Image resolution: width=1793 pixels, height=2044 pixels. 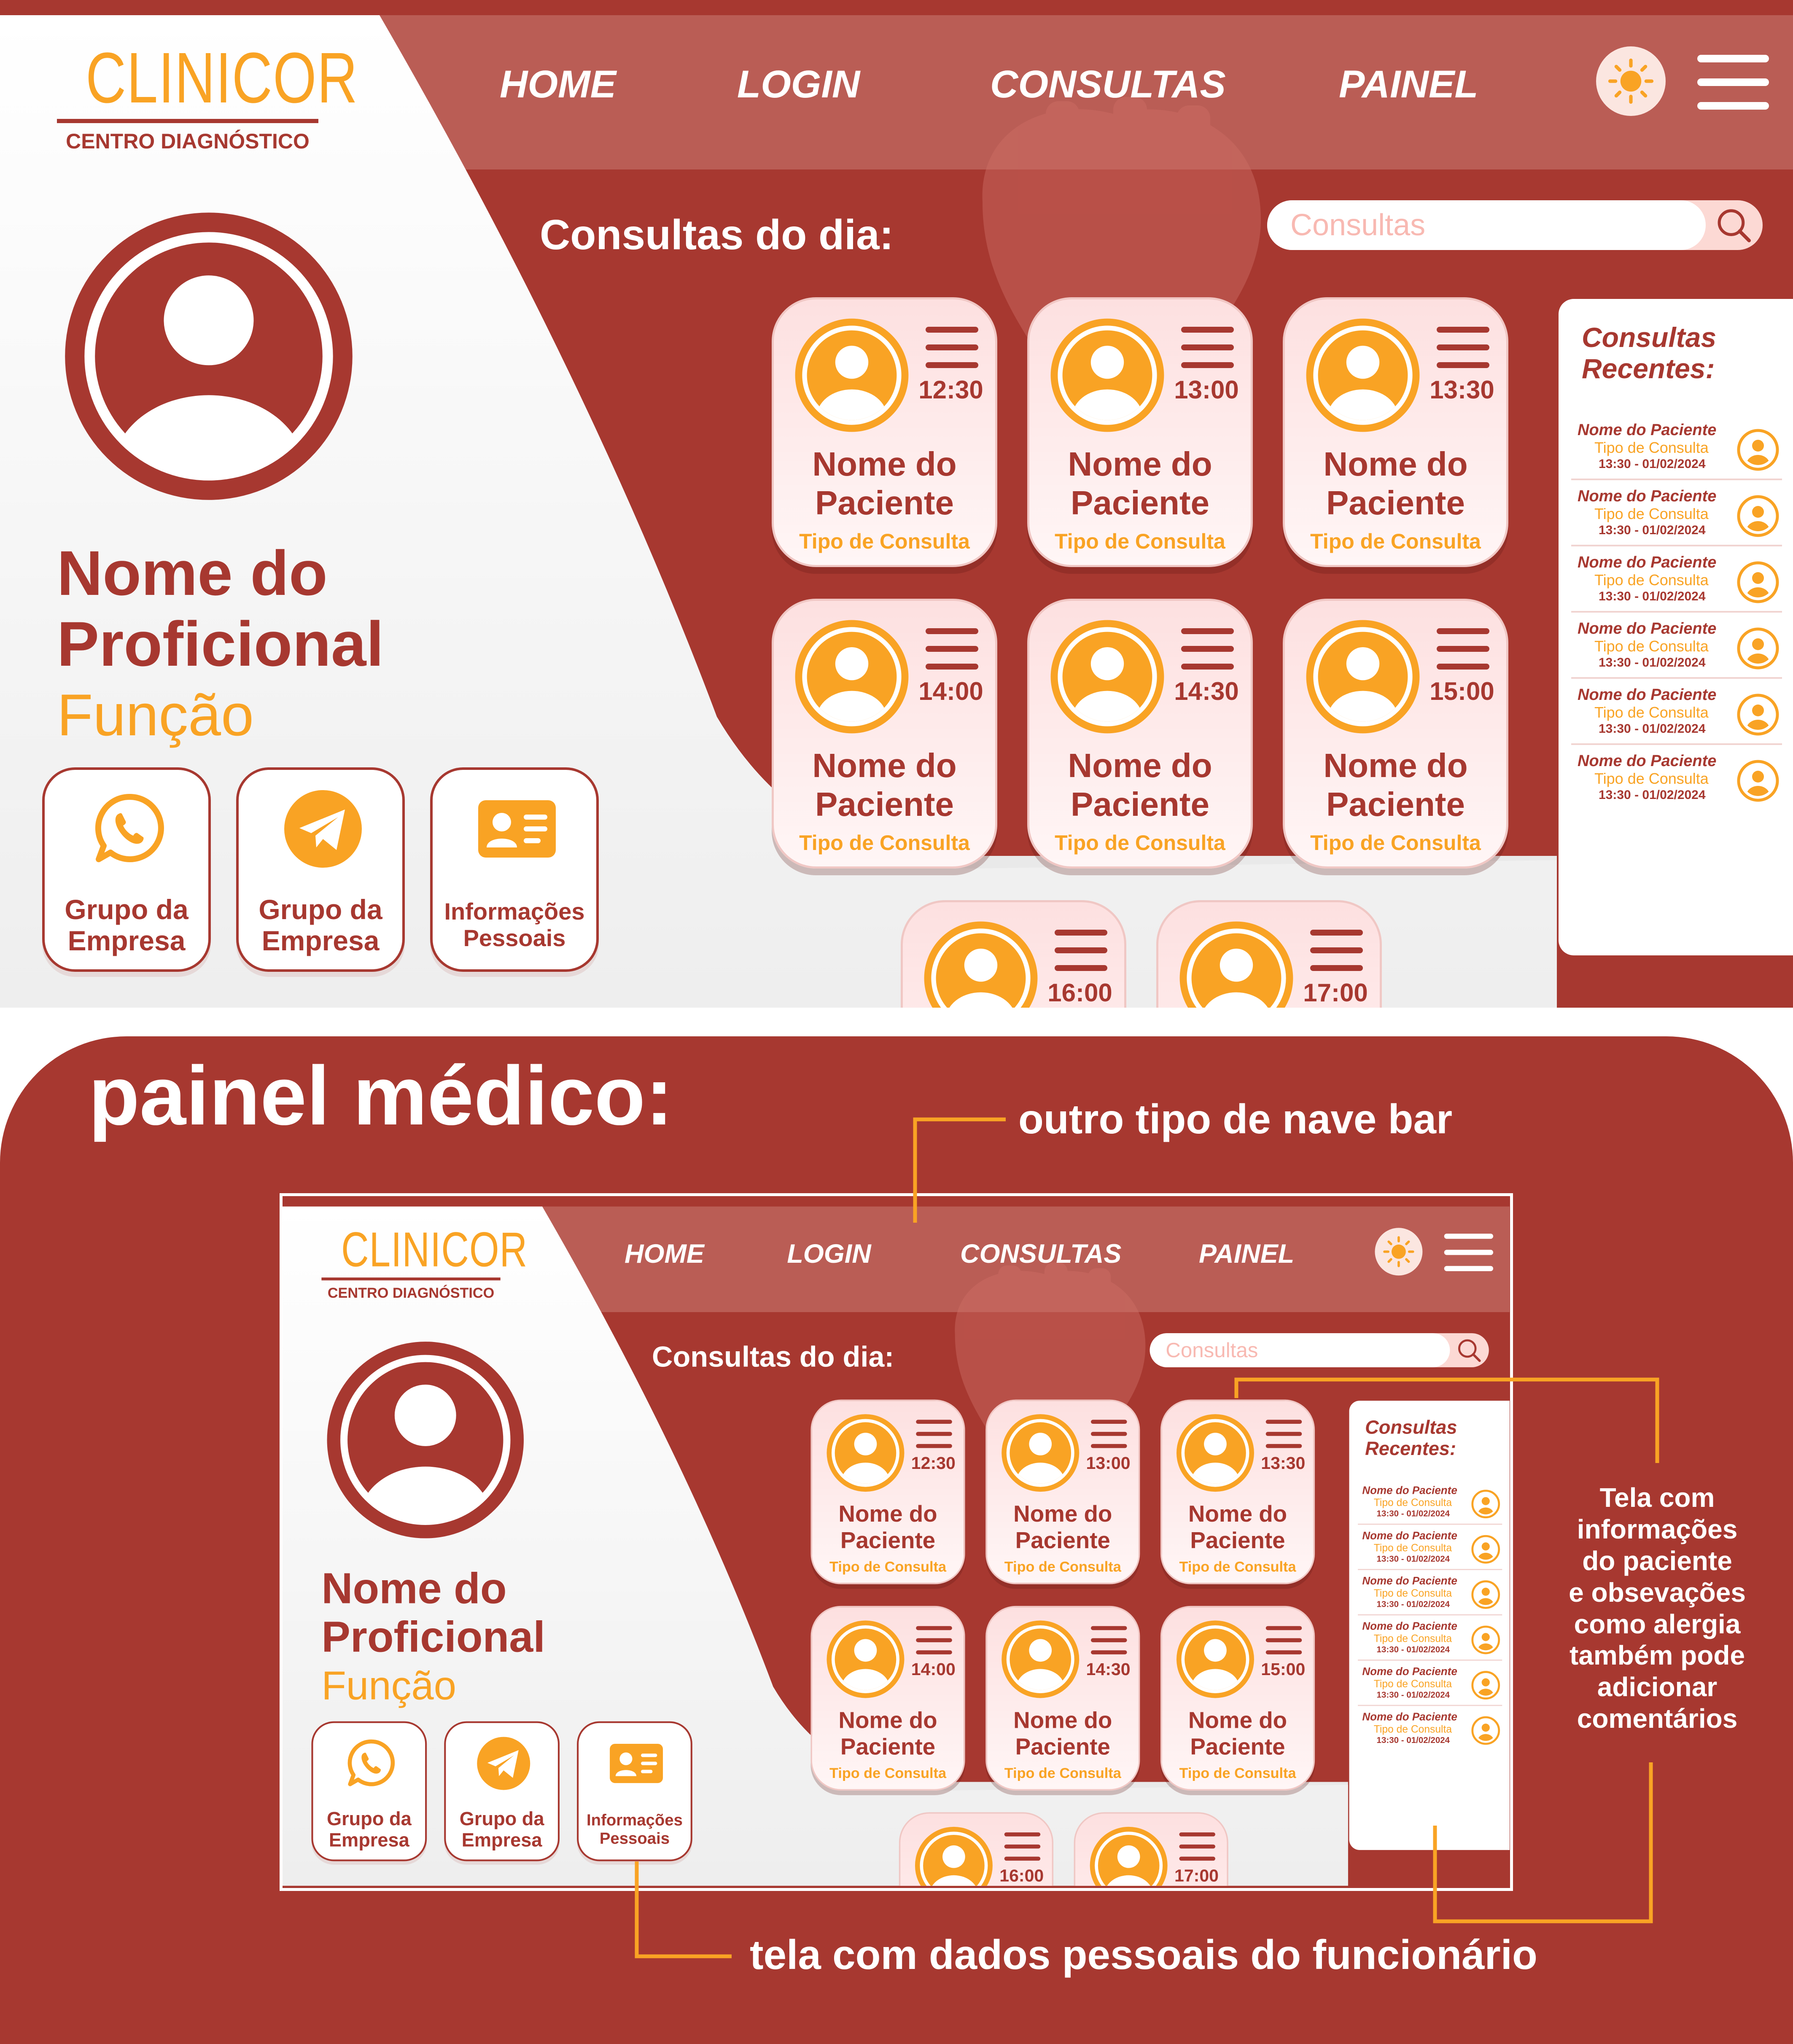 What do you see at coordinates (717, 235) in the screenshot?
I see `appointments-title: Consultas do dia:` at bounding box center [717, 235].